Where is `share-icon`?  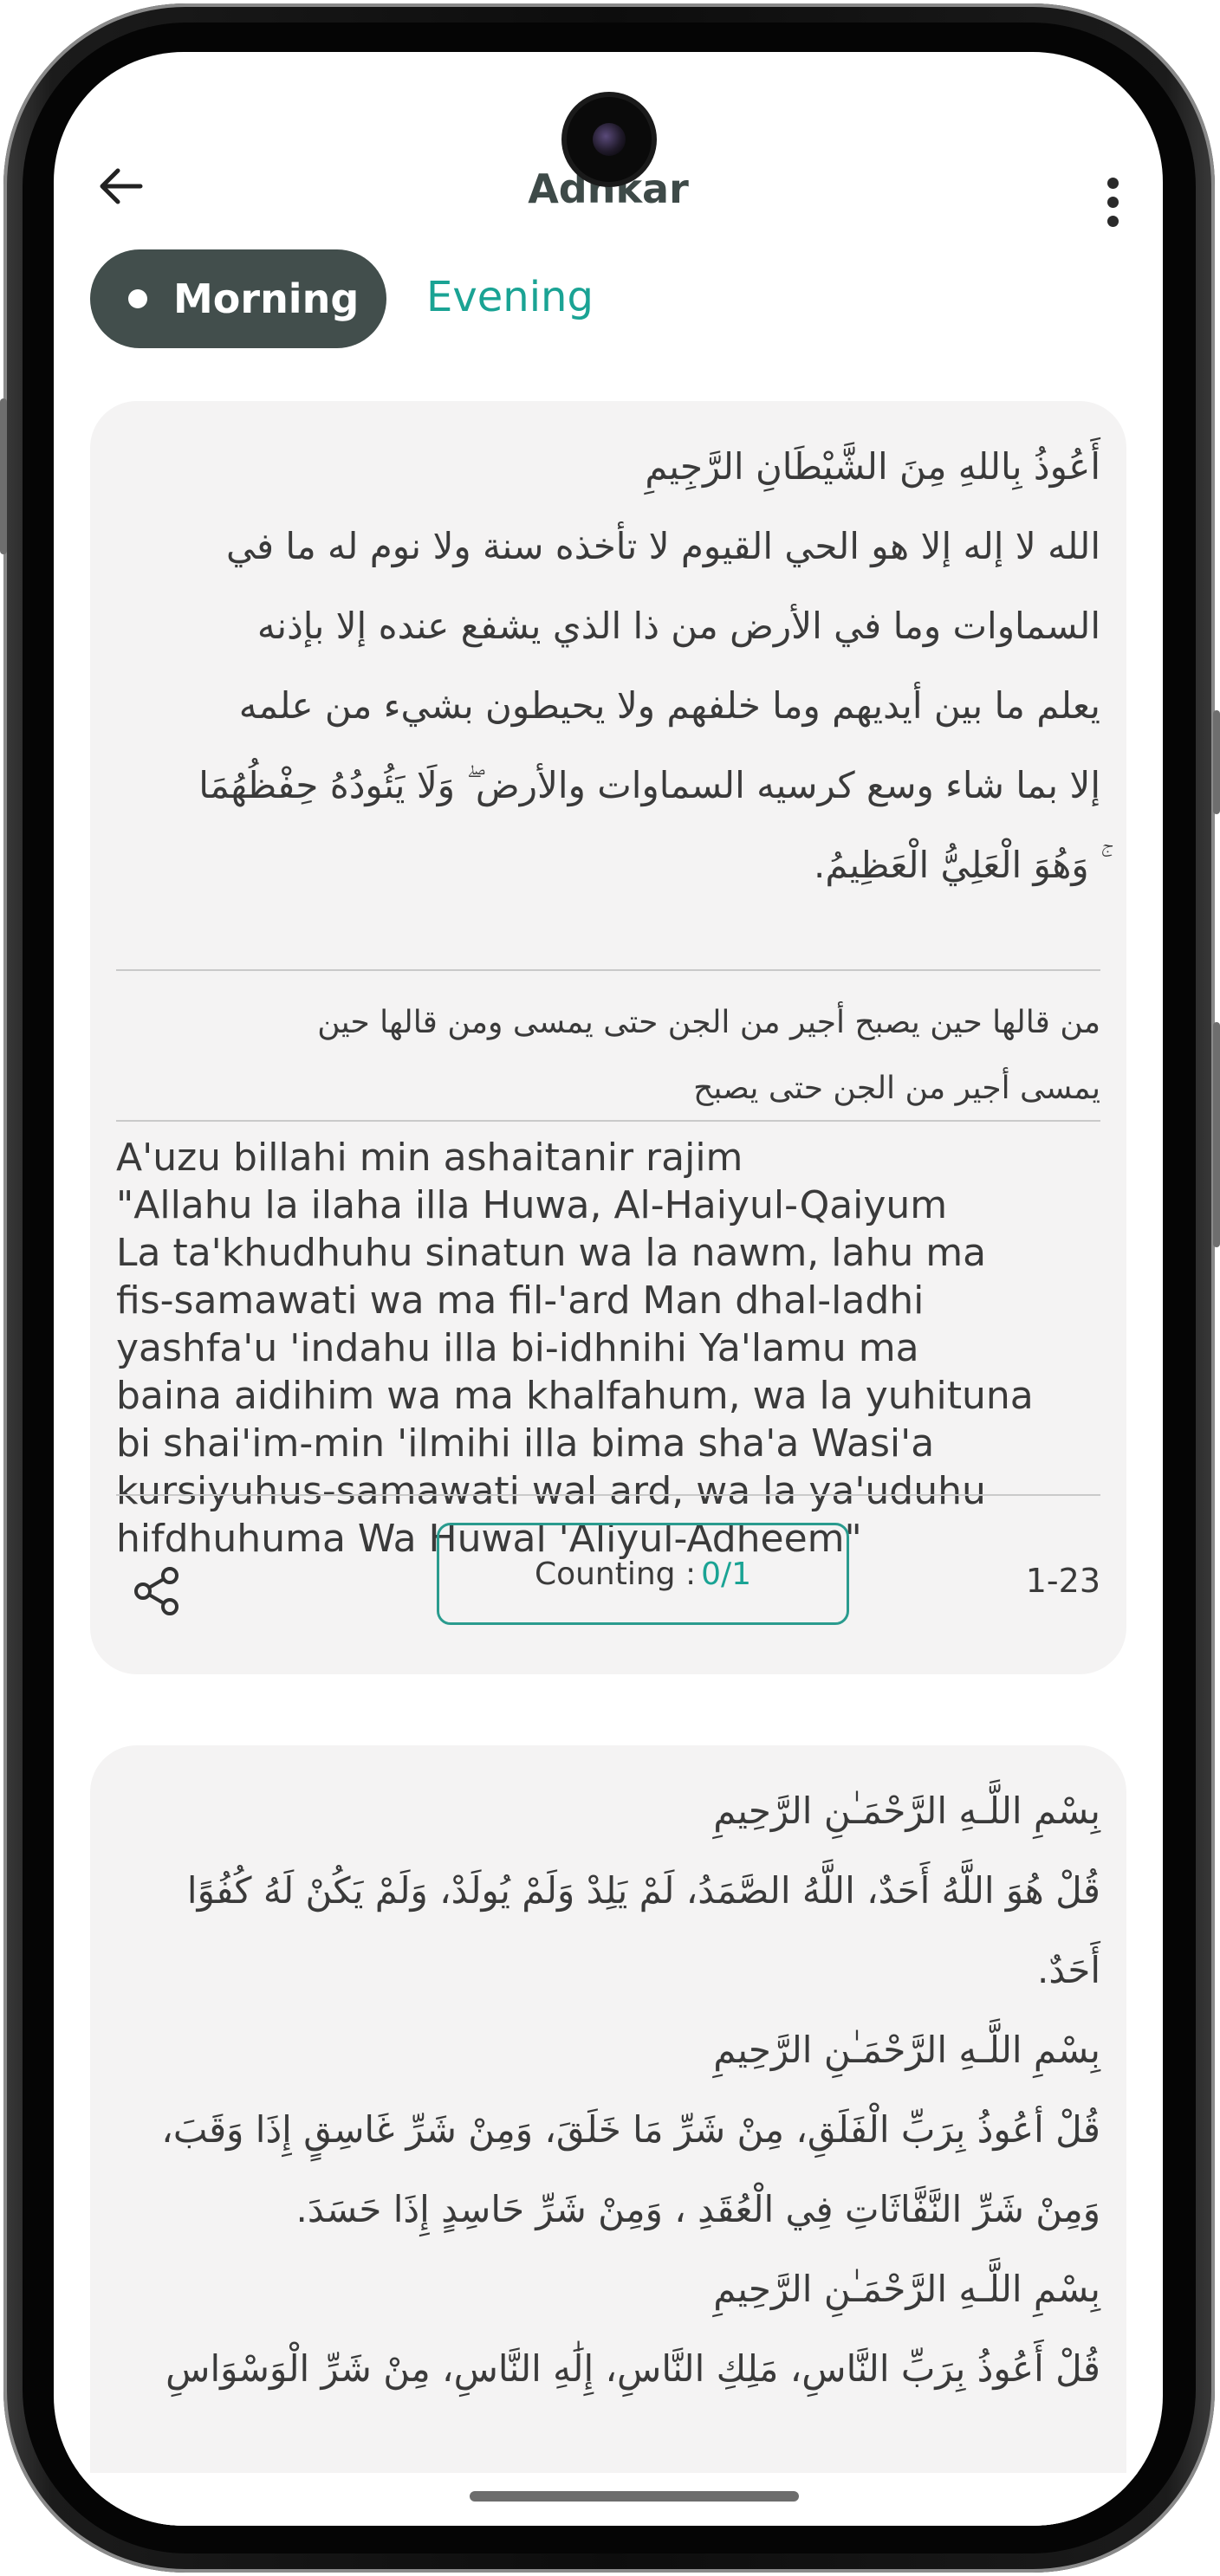
share-icon is located at coordinates (156, 1591).